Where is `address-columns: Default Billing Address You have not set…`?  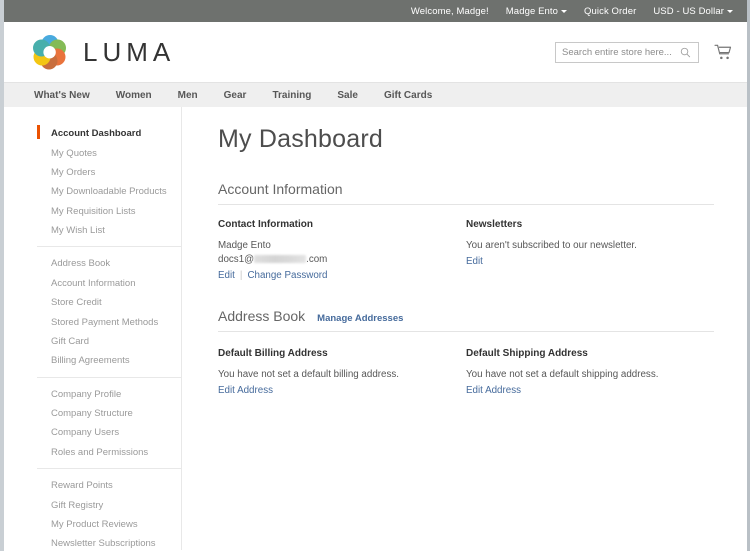
address-columns: Default Billing Address You have not set… is located at coordinates (466, 372).